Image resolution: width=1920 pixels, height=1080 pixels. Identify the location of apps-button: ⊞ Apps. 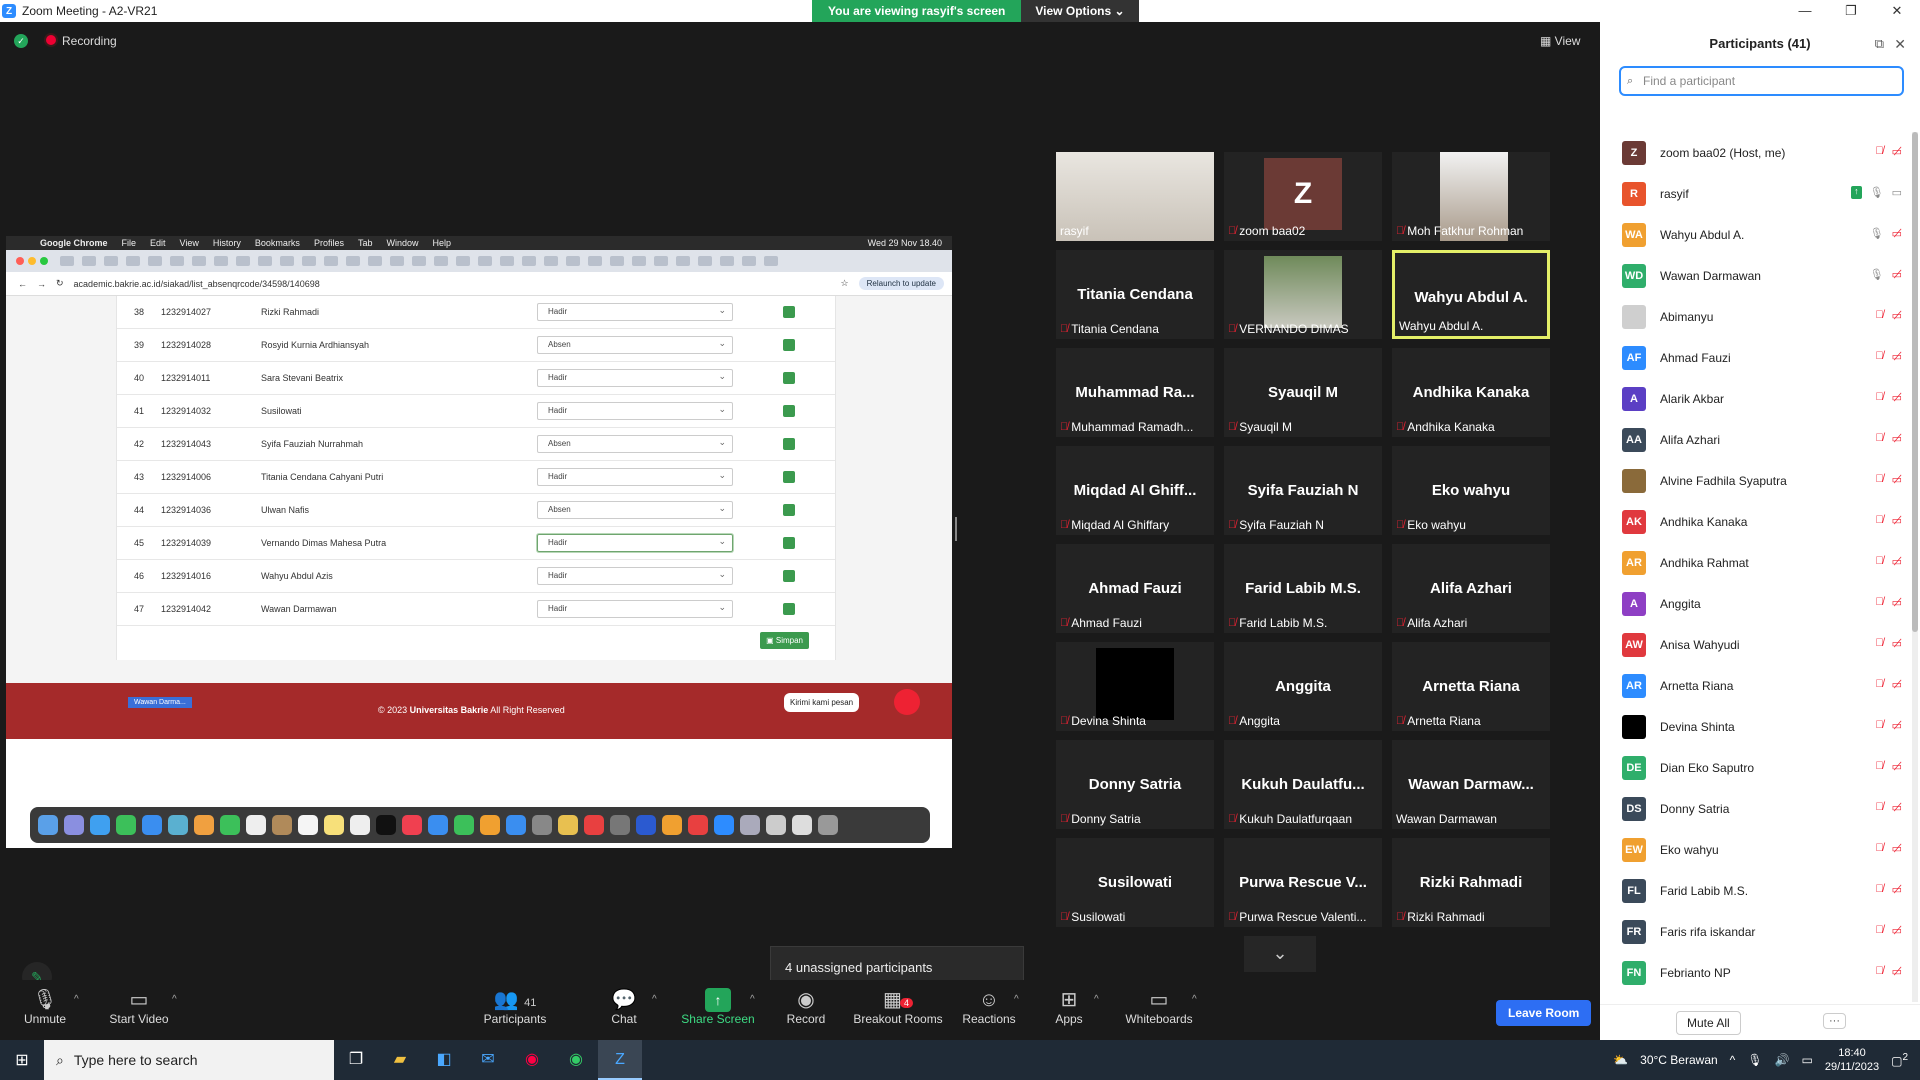
(1069, 1007).